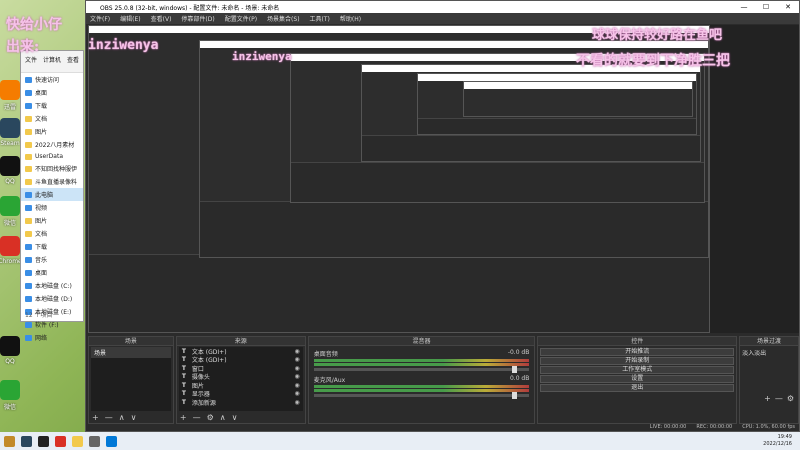  Describe the element at coordinates (637, 352) in the screenshot. I see `control-button: 开始推流` at that location.